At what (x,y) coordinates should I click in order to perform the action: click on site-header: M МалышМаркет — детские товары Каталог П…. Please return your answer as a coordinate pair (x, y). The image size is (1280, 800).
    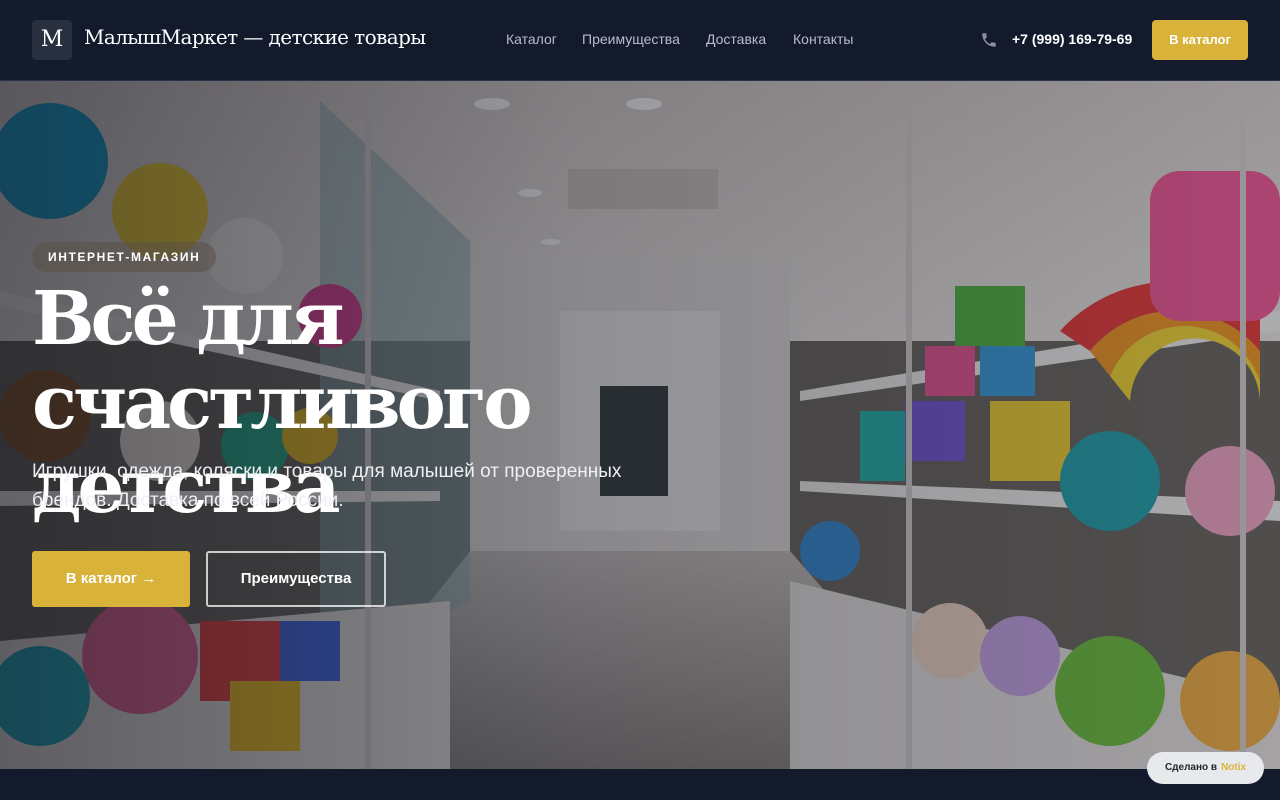
    Looking at the image, I should click on (640, 40).